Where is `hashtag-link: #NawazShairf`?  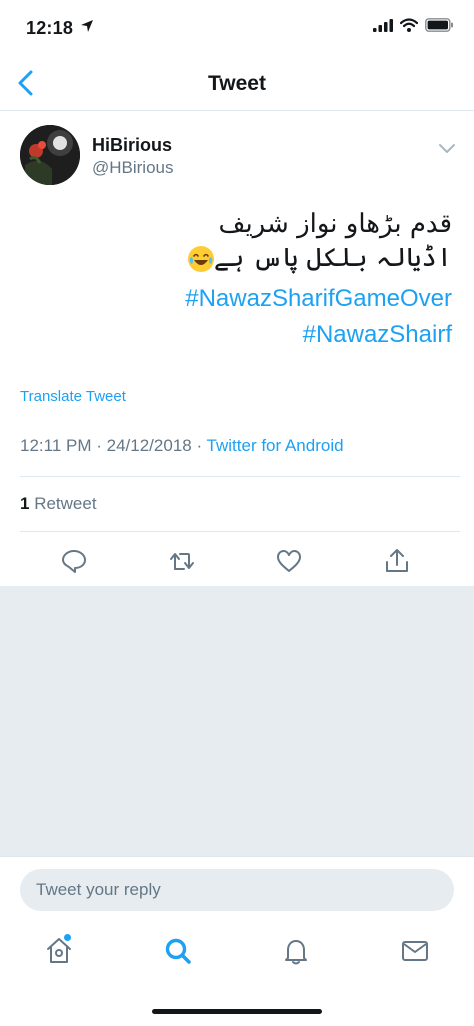 hashtag-link: #NawazShairf is located at coordinates (242, 335).